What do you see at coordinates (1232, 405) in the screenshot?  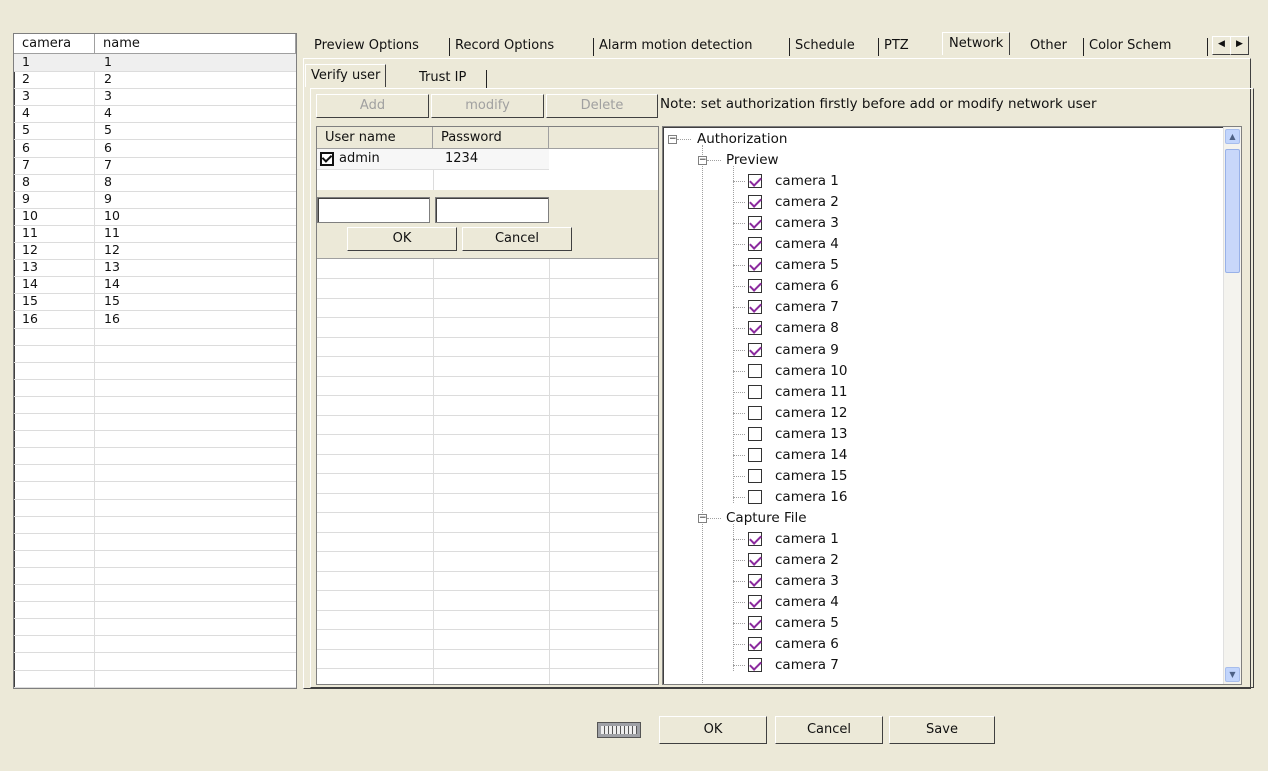 I see `tree-scrollbar: ▲ ▼` at bounding box center [1232, 405].